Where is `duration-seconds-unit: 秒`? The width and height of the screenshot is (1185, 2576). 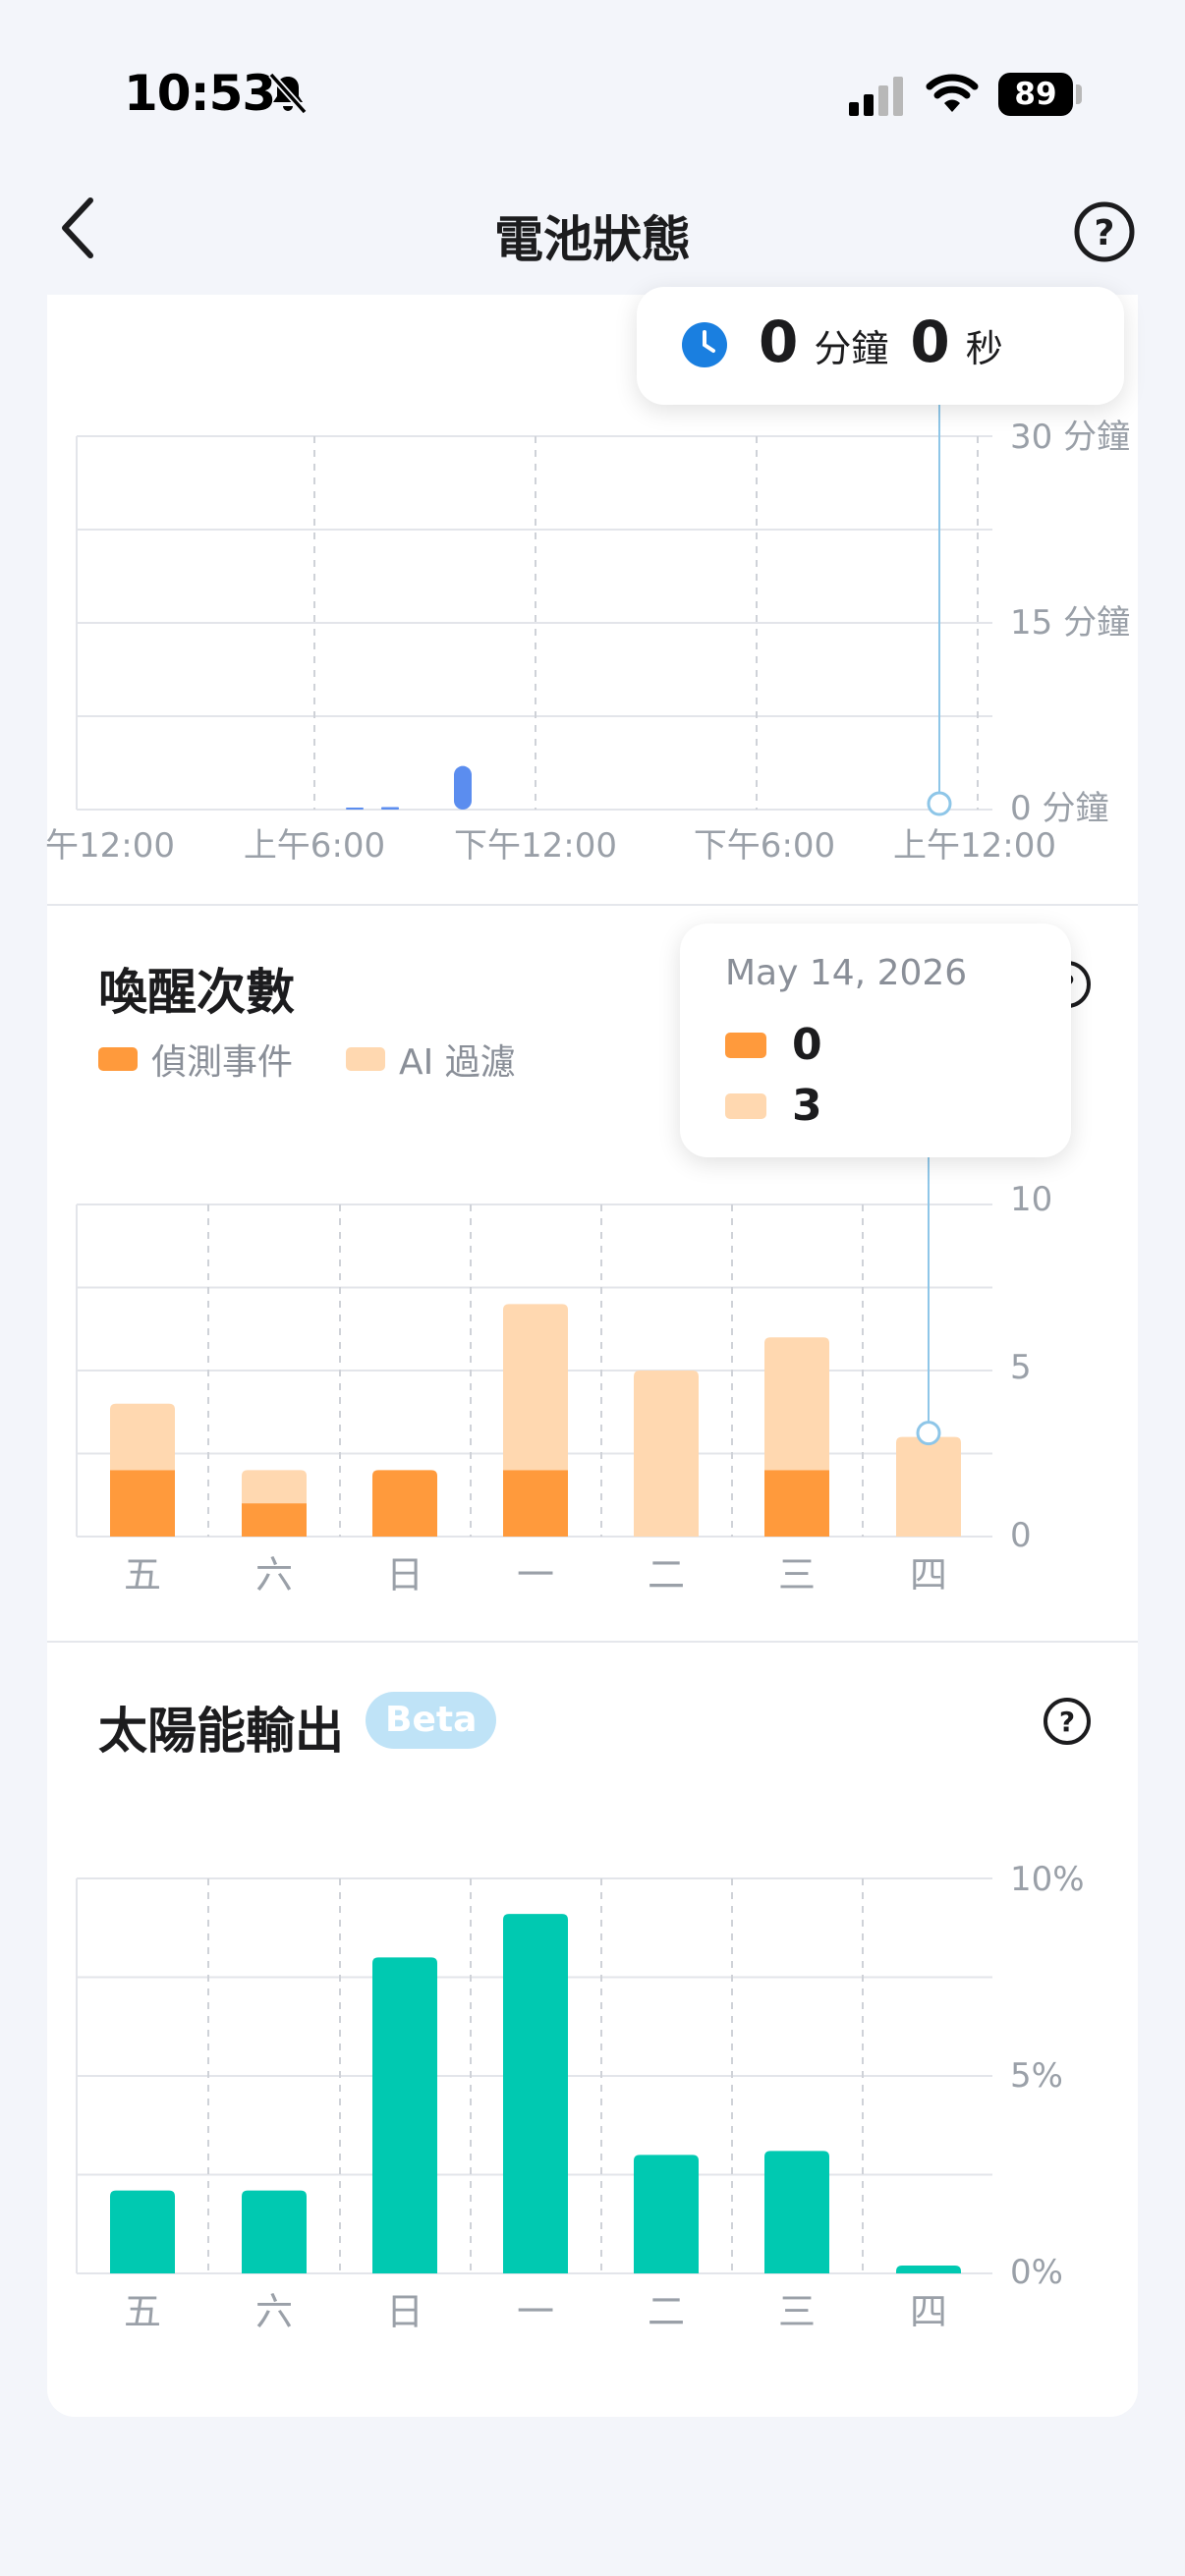
duration-seconds-unit: 秒 is located at coordinates (984, 348).